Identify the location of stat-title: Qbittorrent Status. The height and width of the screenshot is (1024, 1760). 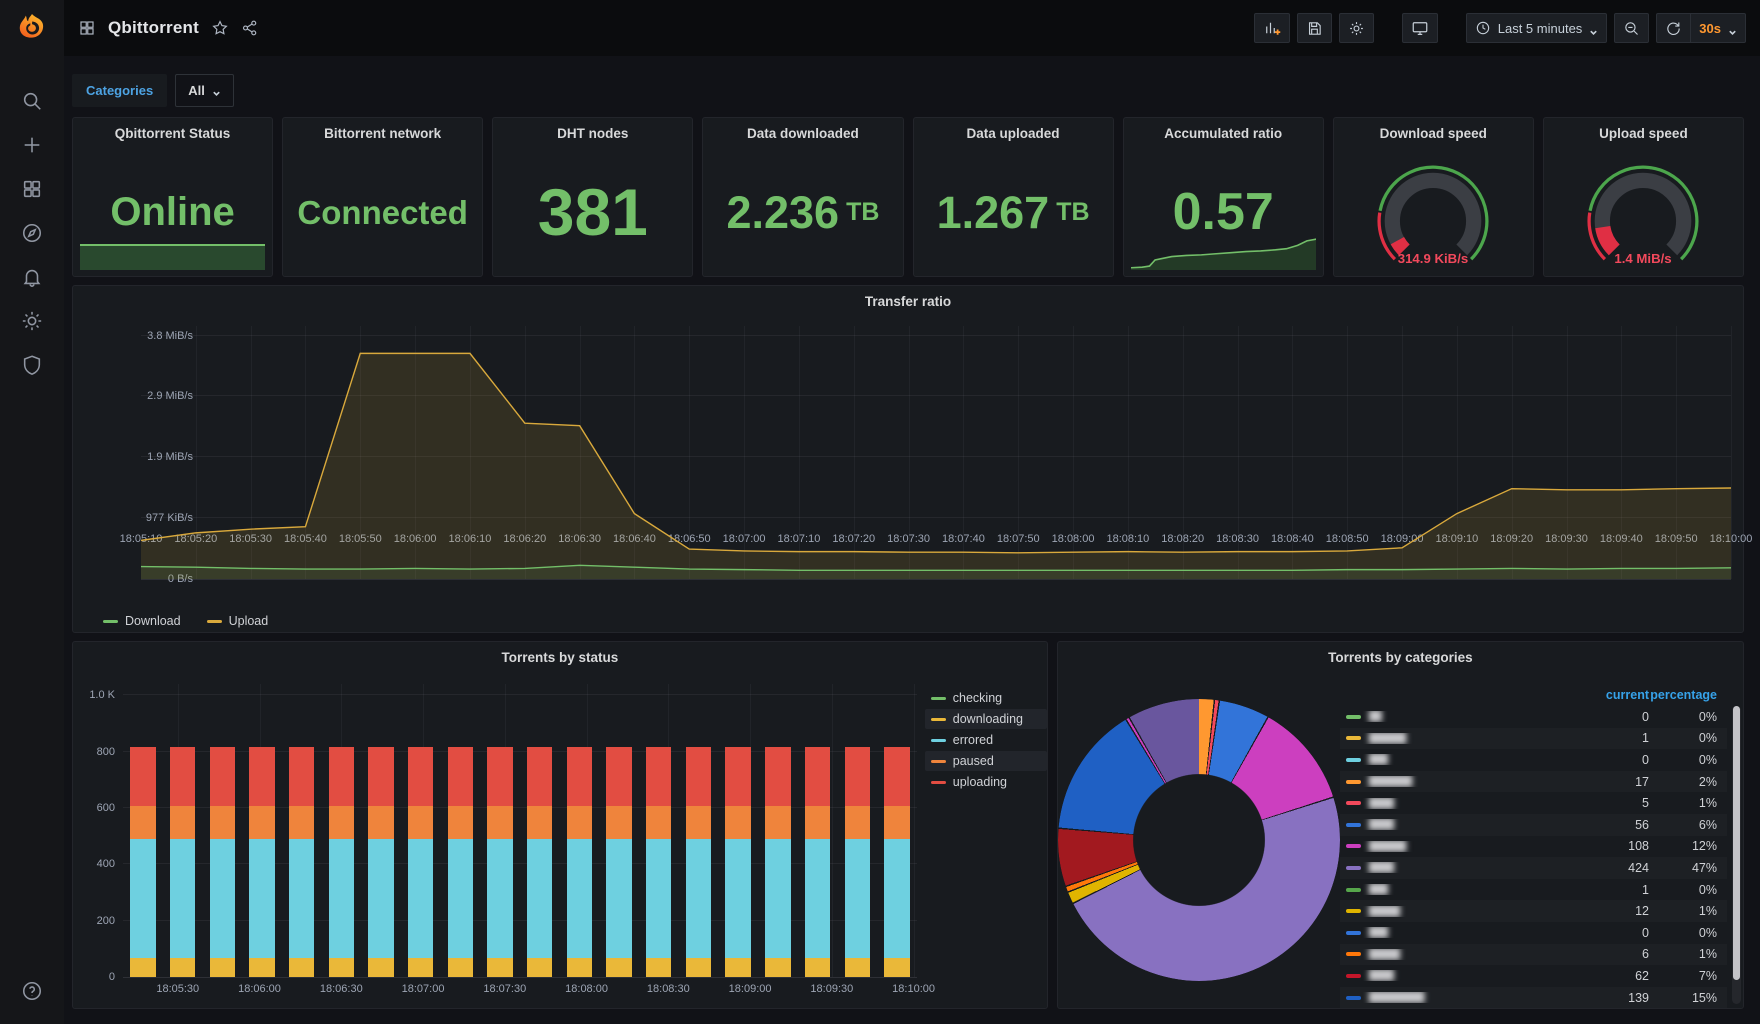
(172, 133).